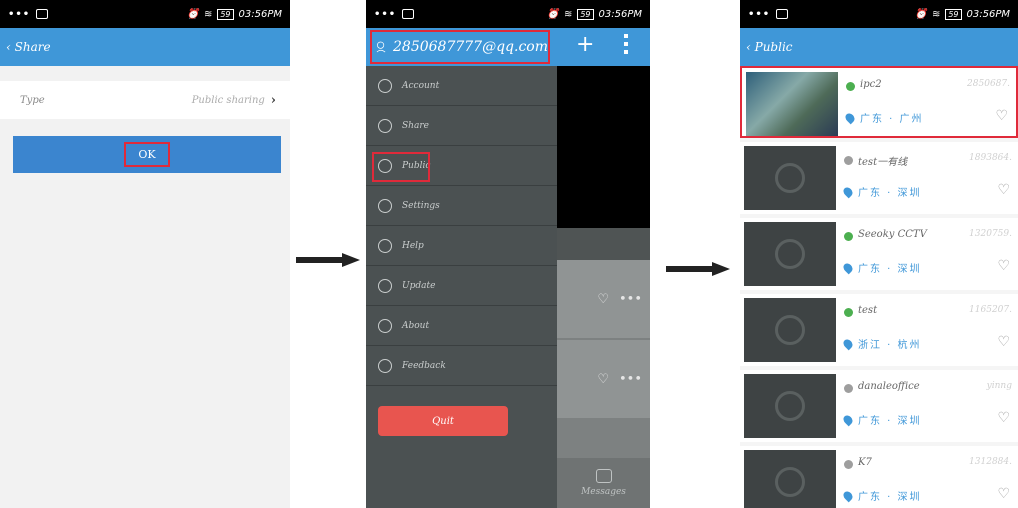 The image size is (1018, 508). What do you see at coordinates (868, 310) in the screenshot?
I see `camera-name: test` at bounding box center [868, 310].